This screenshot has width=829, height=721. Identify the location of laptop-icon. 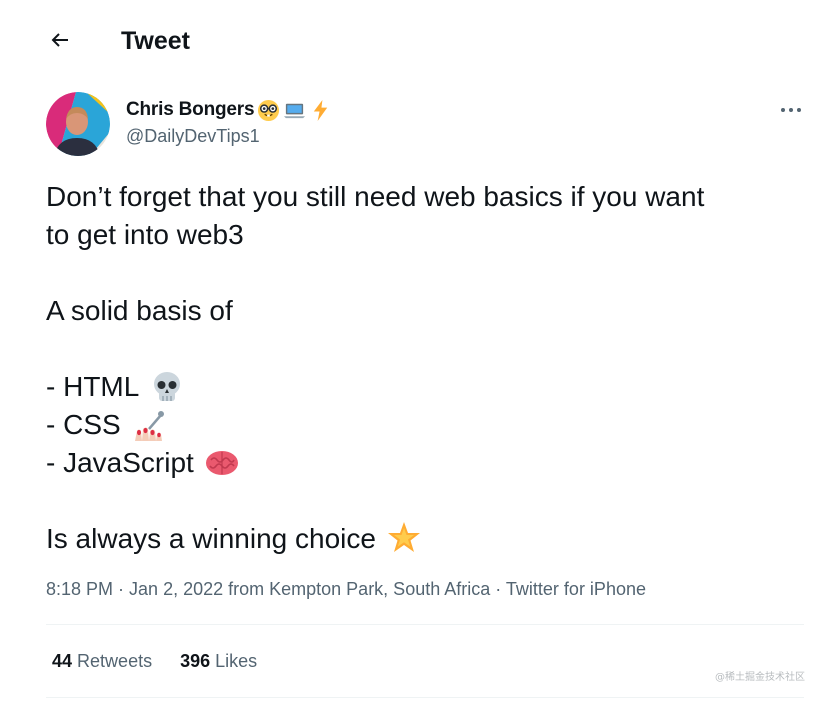
(294, 110).